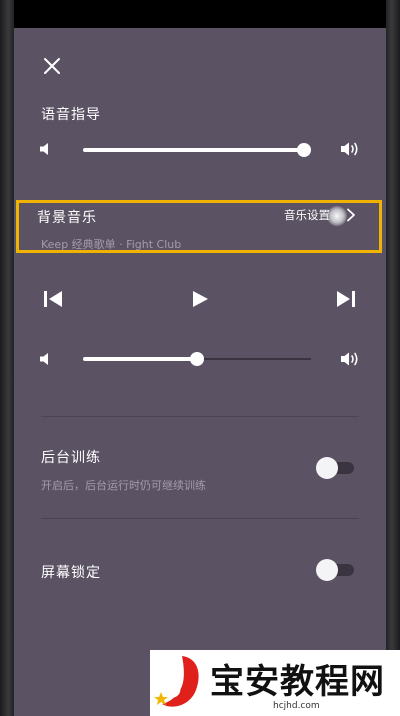  I want to click on background-music-volume-slider, so click(197, 359).